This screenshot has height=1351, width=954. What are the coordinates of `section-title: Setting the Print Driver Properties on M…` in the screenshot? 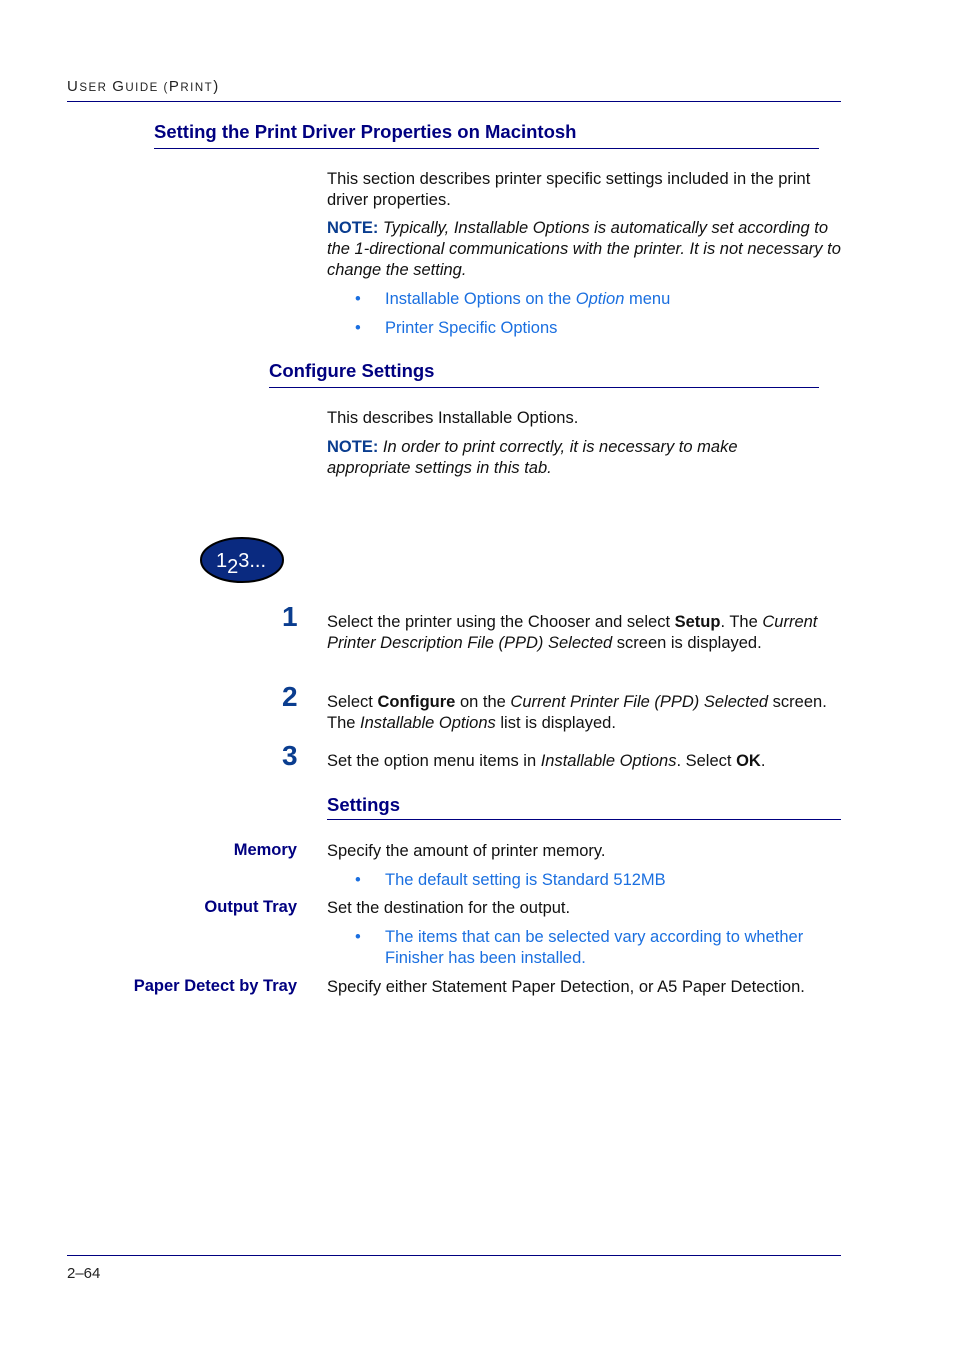 It's located at (365, 131).